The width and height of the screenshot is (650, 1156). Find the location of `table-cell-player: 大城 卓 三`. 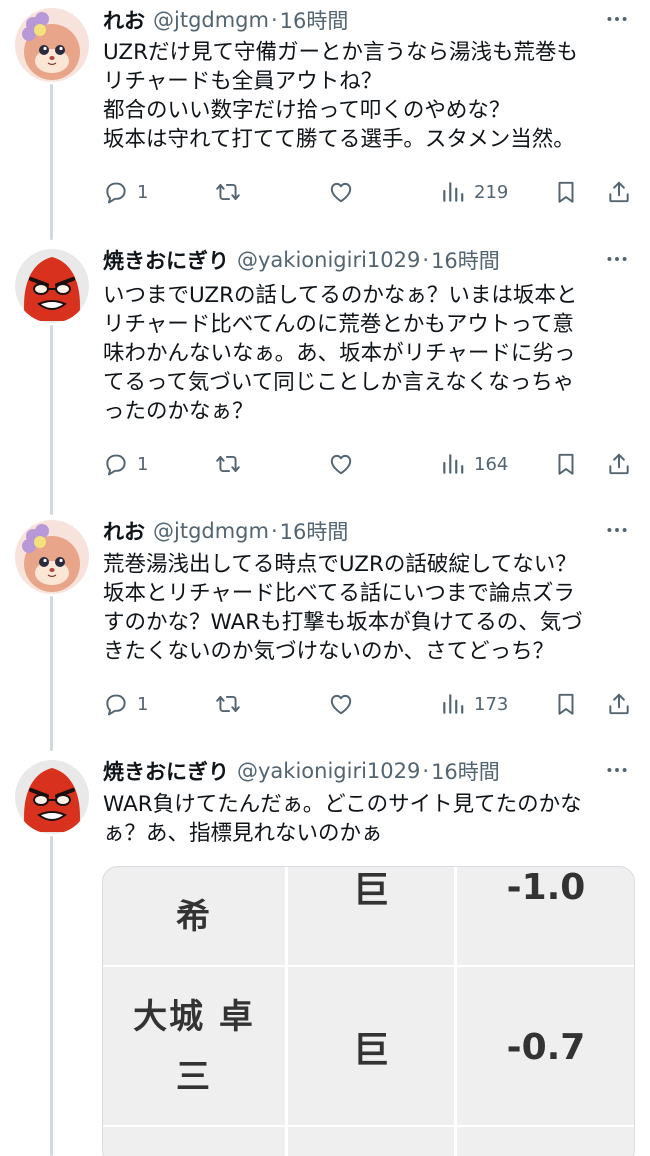

table-cell-player: 大城 卓 三 is located at coordinates (194, 1047).